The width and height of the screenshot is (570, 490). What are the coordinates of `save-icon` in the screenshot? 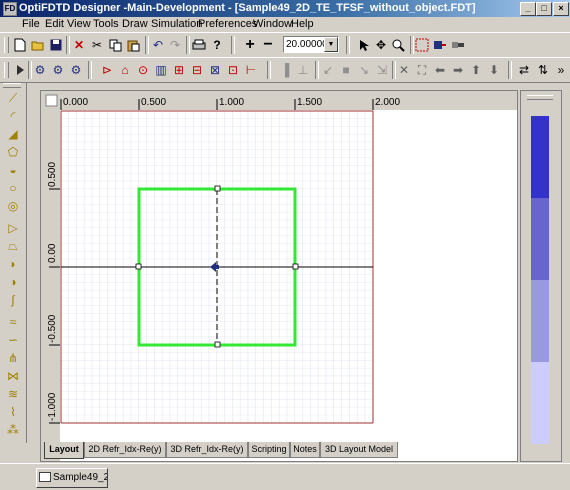 It's located at (56, 45).